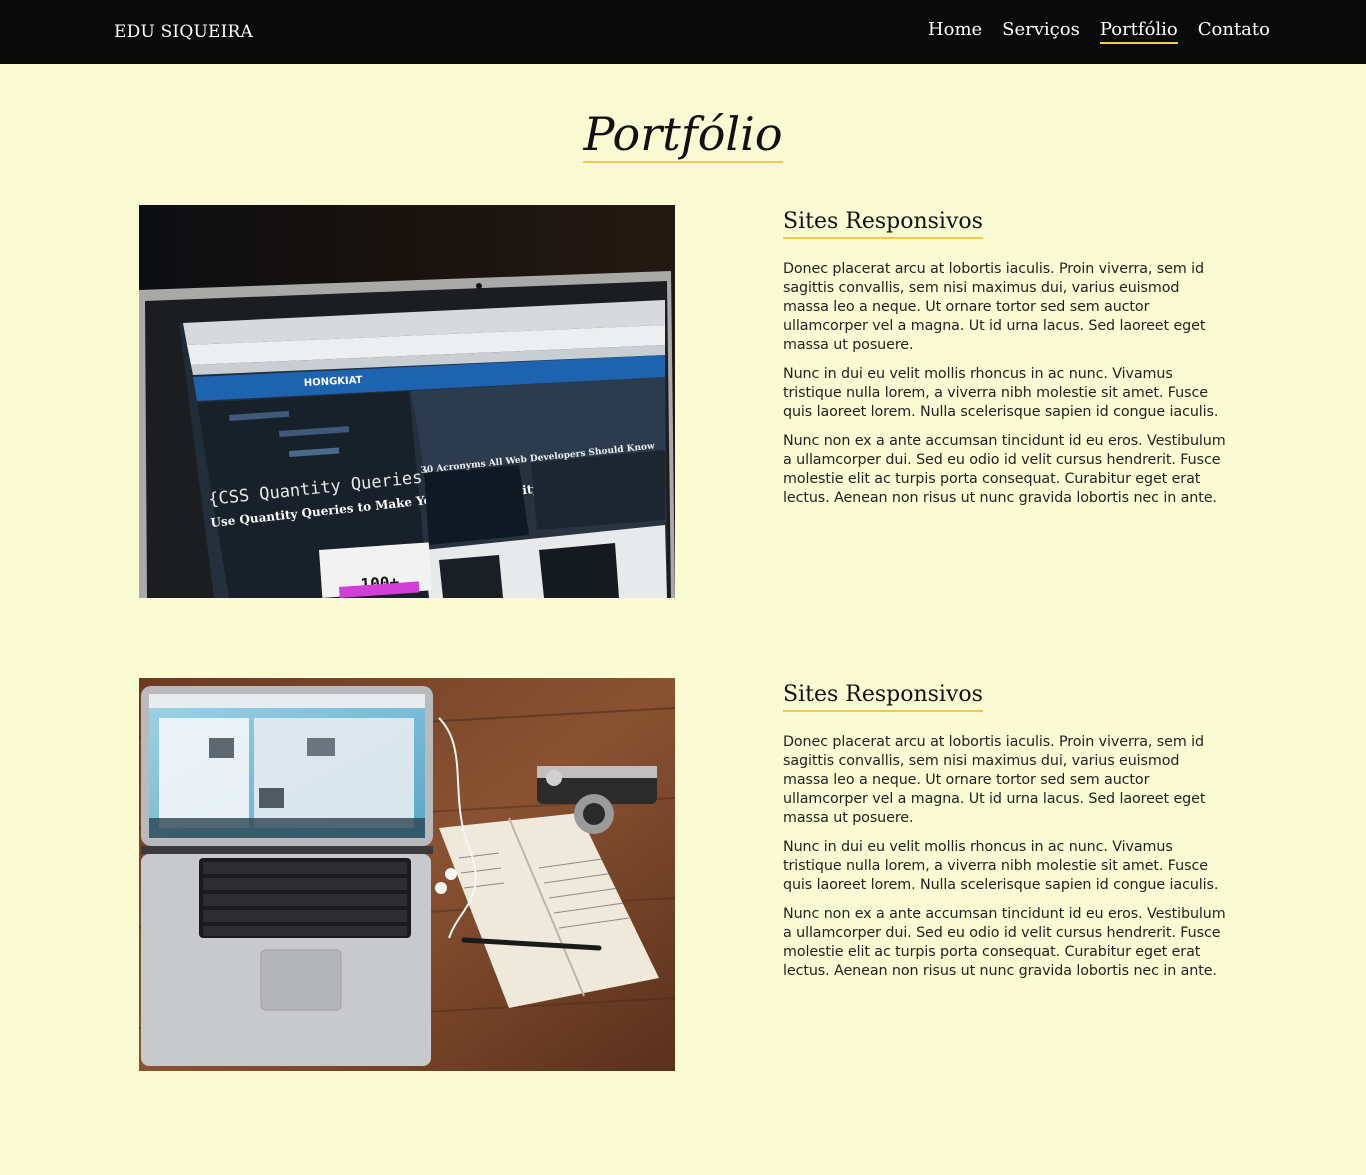 This screenshot has height=1175, width=1366. Describe the element at coordinates (1138, 31) in the screenshot. I see `nav-portfolio: Portfólio` at that location.